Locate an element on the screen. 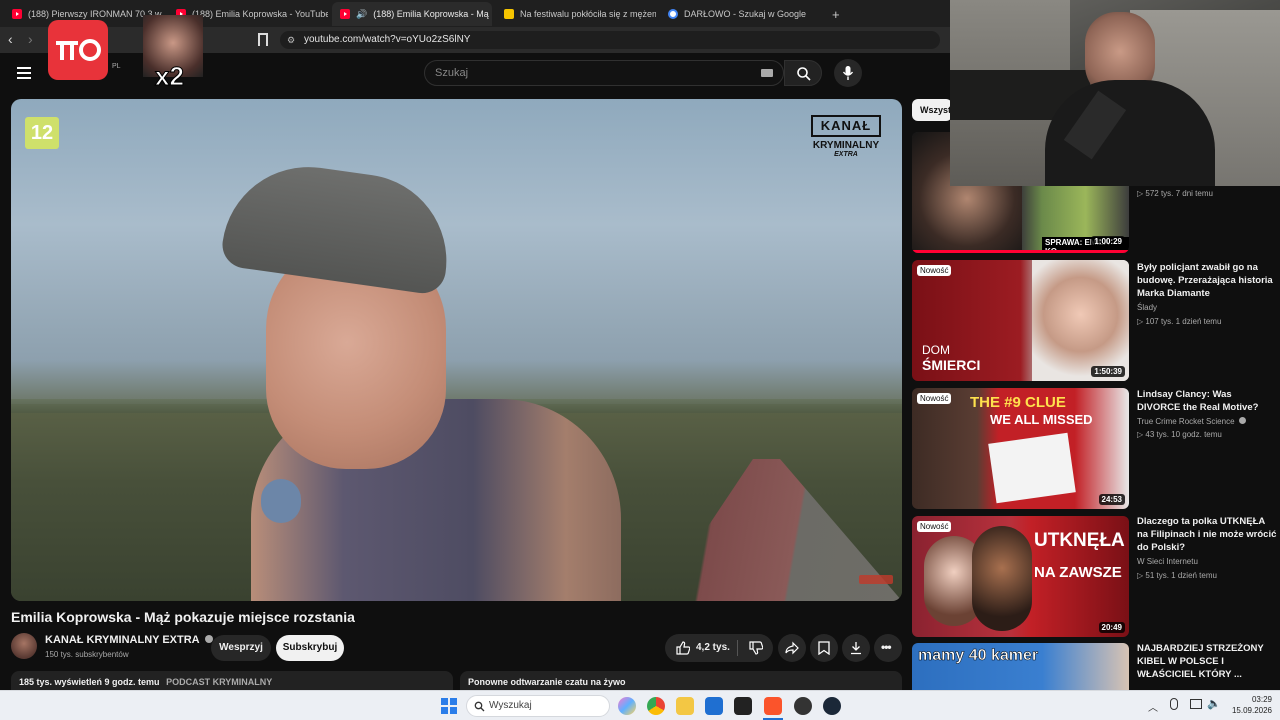 The image size is (1280, 720). save-button is located at coordinates (824, 648).